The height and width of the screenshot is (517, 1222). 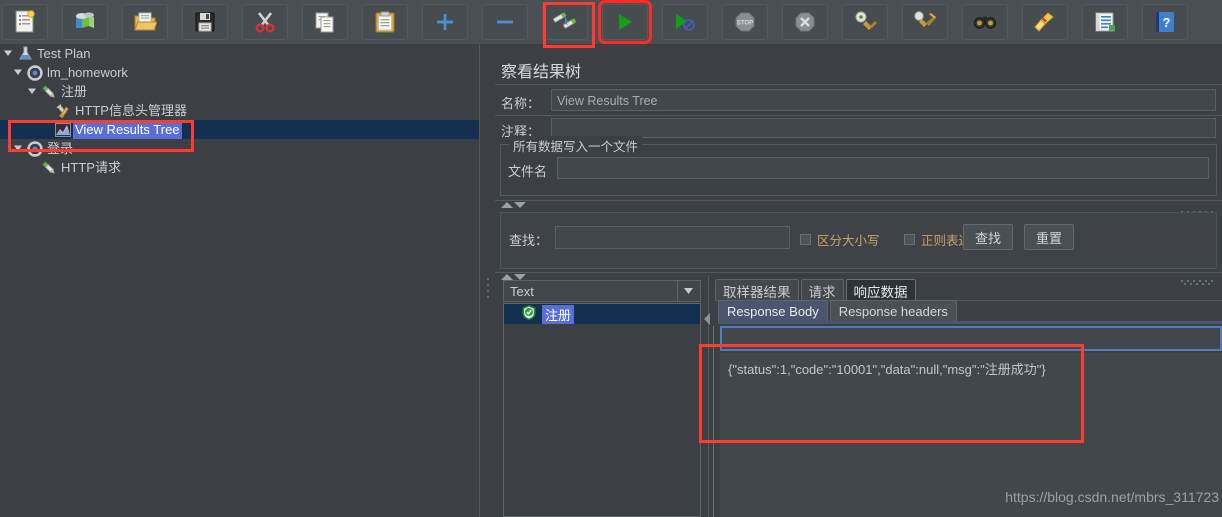 I want to click on header-manager-icon, so click(x=63, y=110).